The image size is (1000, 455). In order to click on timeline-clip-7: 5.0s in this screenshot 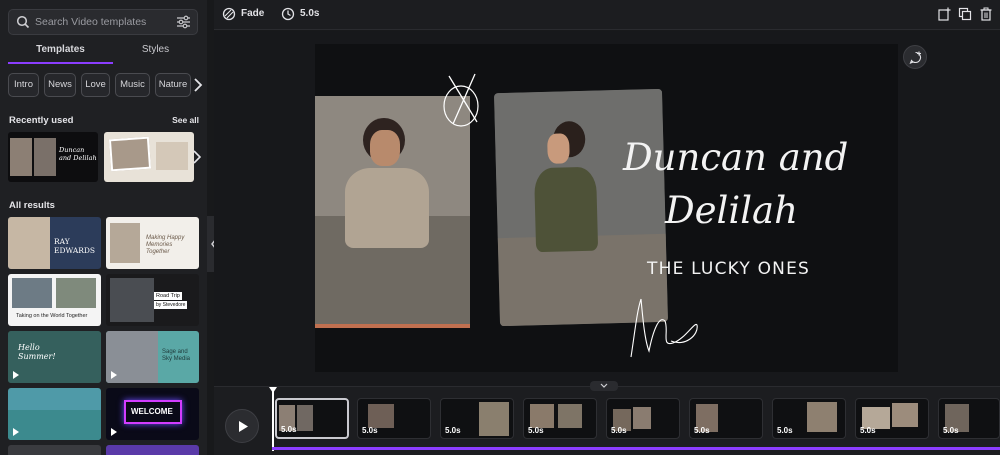, I will do `click(809, 418)`.